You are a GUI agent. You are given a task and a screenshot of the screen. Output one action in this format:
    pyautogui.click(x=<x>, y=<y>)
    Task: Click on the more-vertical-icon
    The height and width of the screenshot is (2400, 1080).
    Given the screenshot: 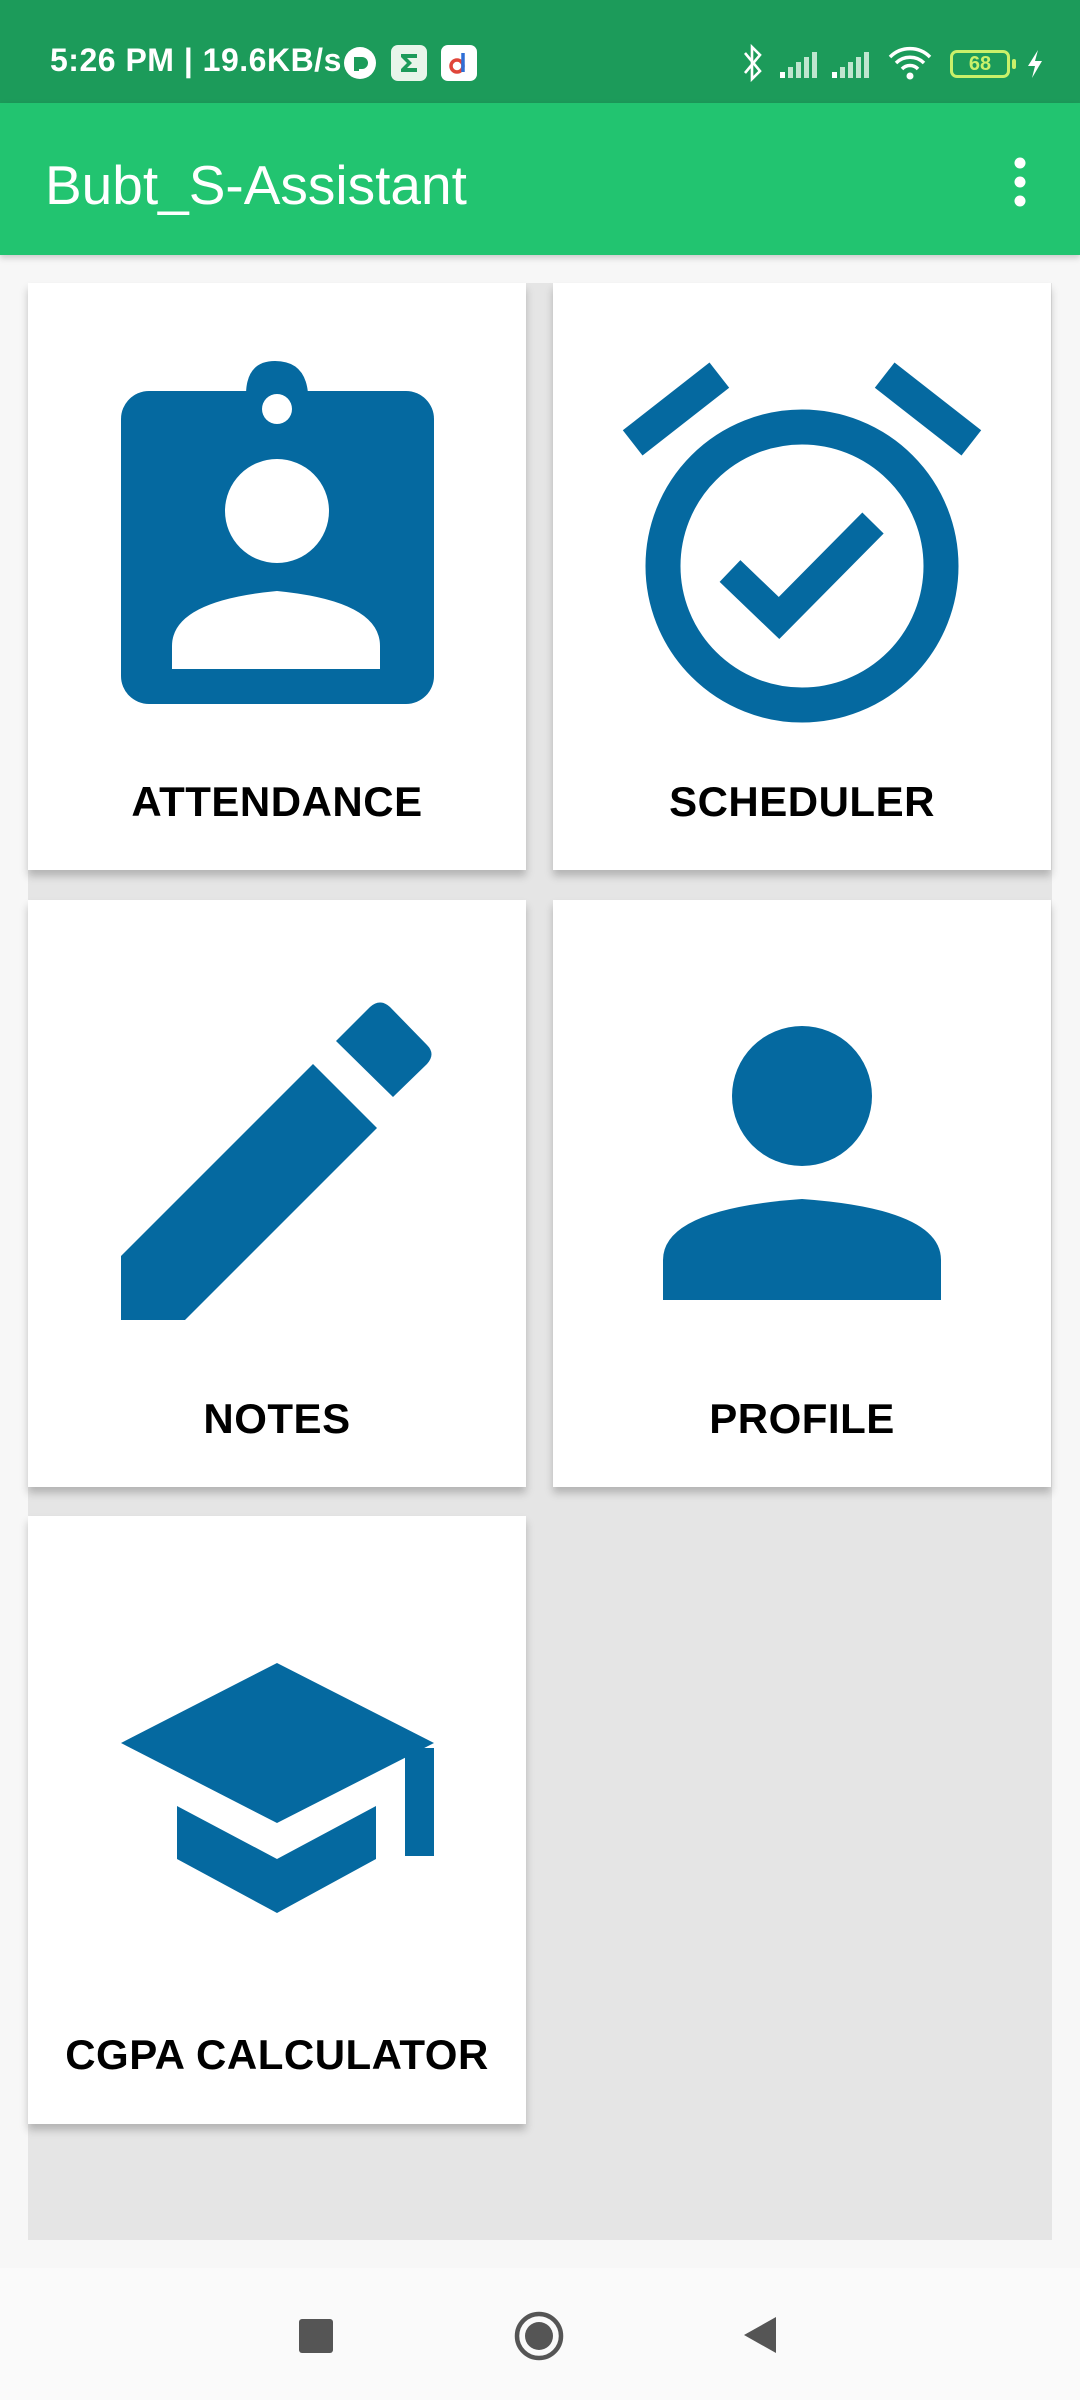 What is the action you would take?
    pyautogui.click(x=1020, y=183)
    